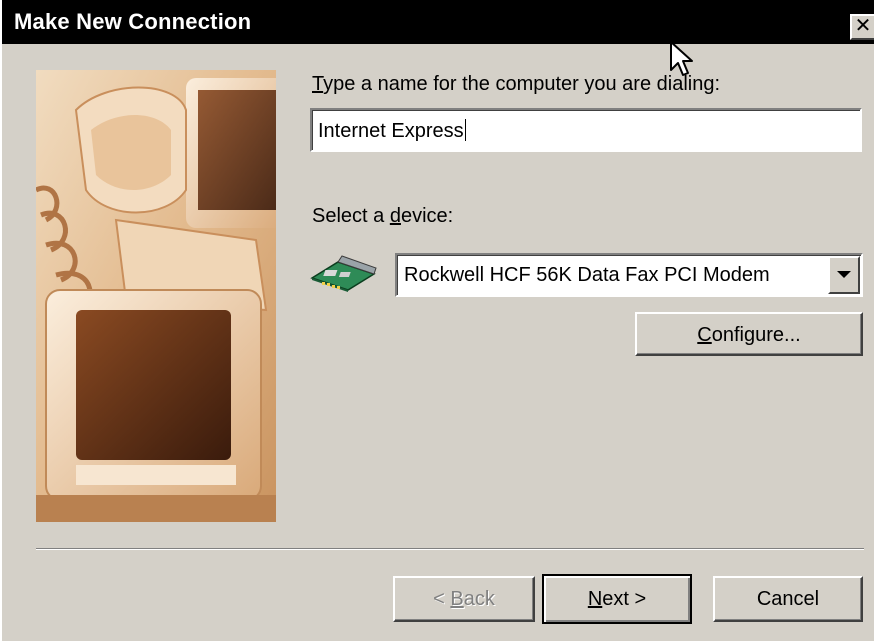 The image size is (874, 641). Describe the element at coordinates (586, 130) in the screenshot. I see `computer-name-input: Internet Express` at that location.